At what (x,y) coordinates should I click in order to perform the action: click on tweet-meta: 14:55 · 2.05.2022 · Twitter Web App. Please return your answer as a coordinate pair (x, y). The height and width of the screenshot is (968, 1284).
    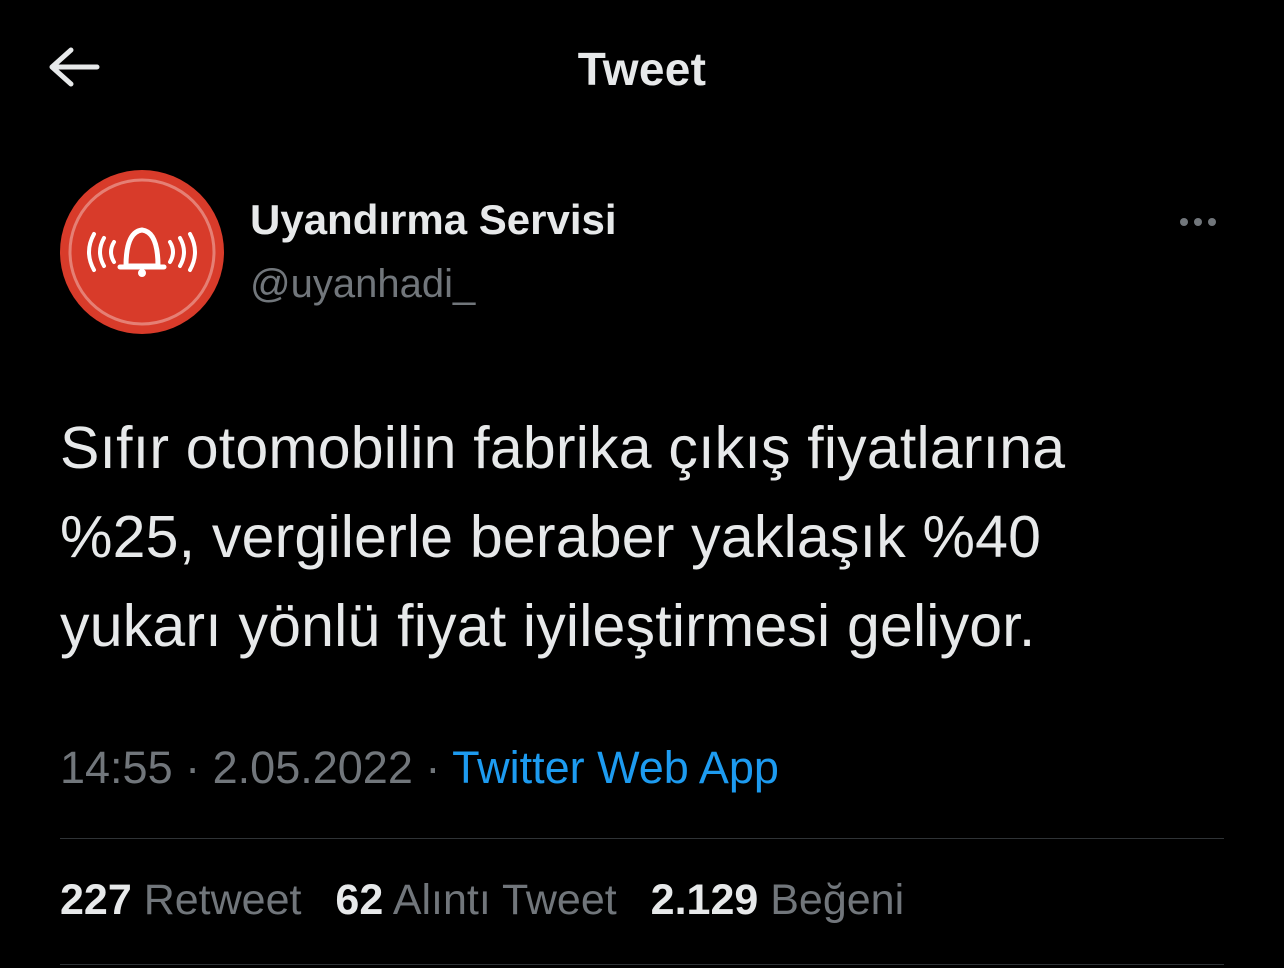
    Looking at the image, I should click on (419, 768).